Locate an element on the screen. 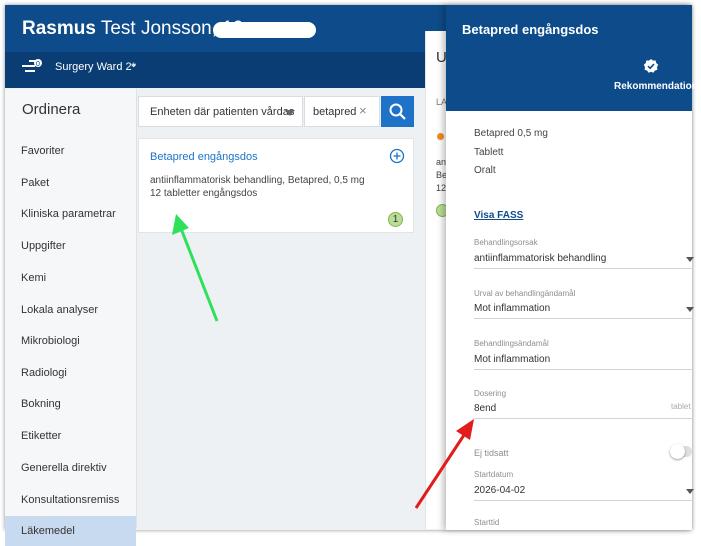  purpose-label: Behandlingsändamål is located at coordinates (511, 343).